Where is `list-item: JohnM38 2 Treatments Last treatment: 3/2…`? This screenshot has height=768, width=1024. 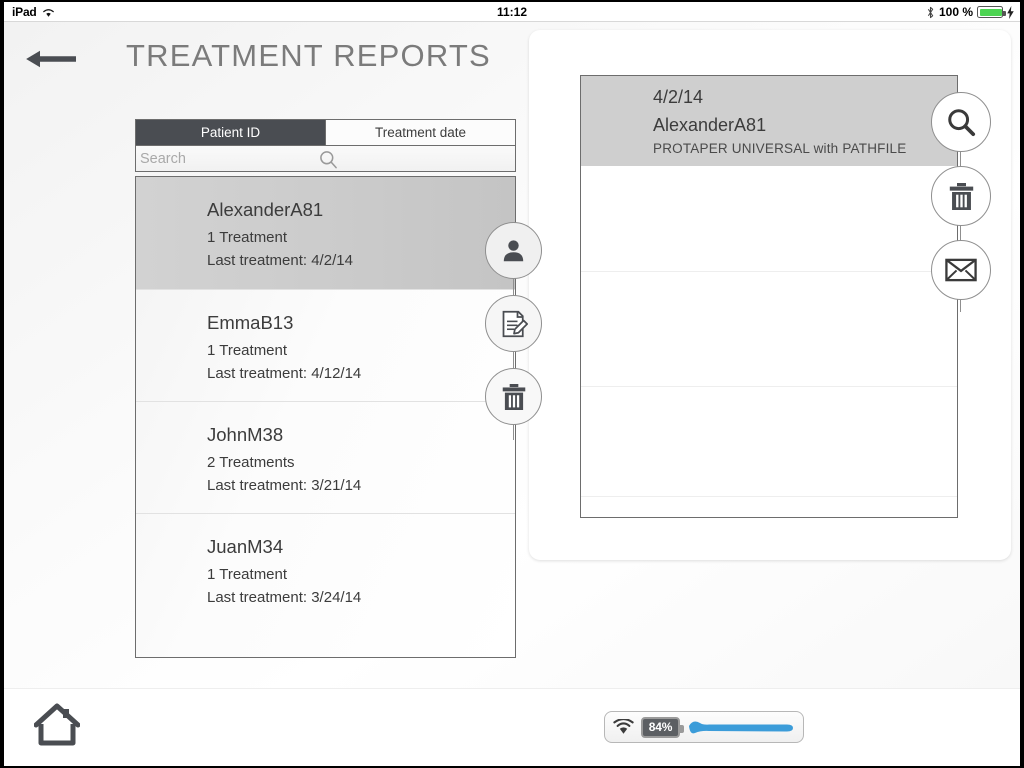 list-item: JohnM38 2 Treatments Last treatment: 3/2… is located at coordinates (325, 457).